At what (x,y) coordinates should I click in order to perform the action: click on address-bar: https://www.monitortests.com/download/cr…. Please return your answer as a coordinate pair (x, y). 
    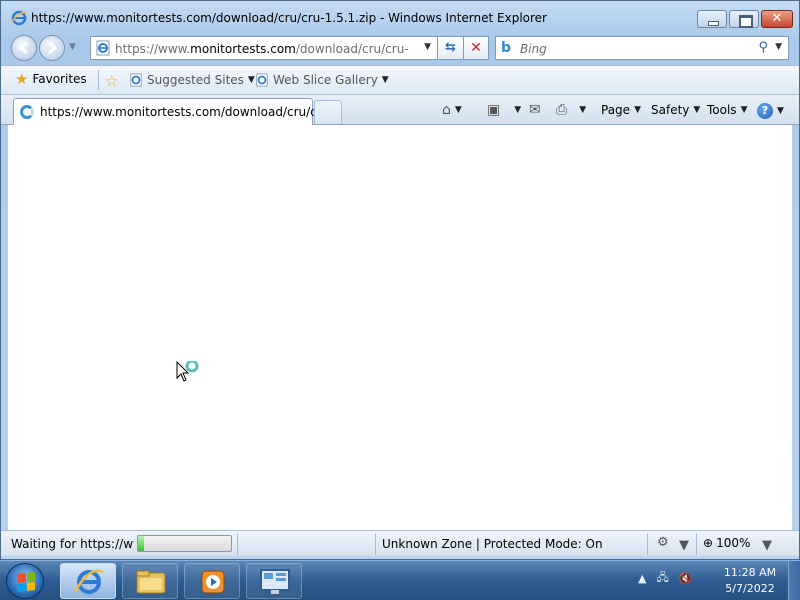
    Looking at the image, I should click on (264, 48).